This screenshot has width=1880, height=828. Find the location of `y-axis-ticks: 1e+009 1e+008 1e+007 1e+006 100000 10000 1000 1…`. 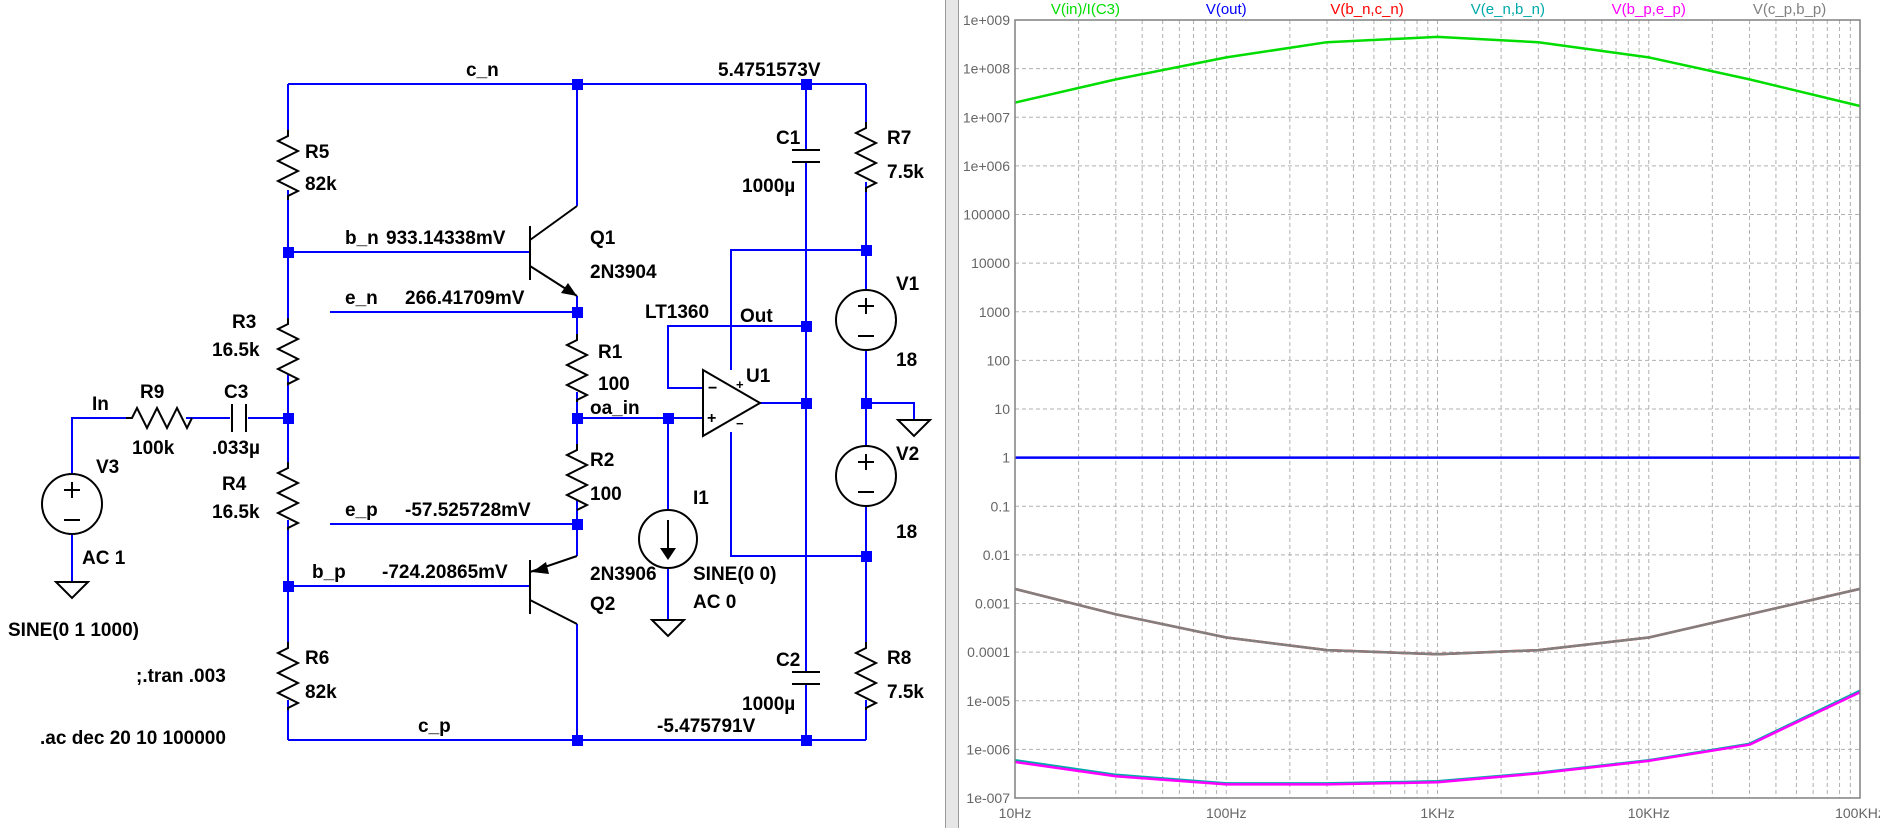

y-axis-ticks: 1e+009 1e+008 1e+007 1e+006 100000 10000 1000 1… is located at coordinates (986, 409).